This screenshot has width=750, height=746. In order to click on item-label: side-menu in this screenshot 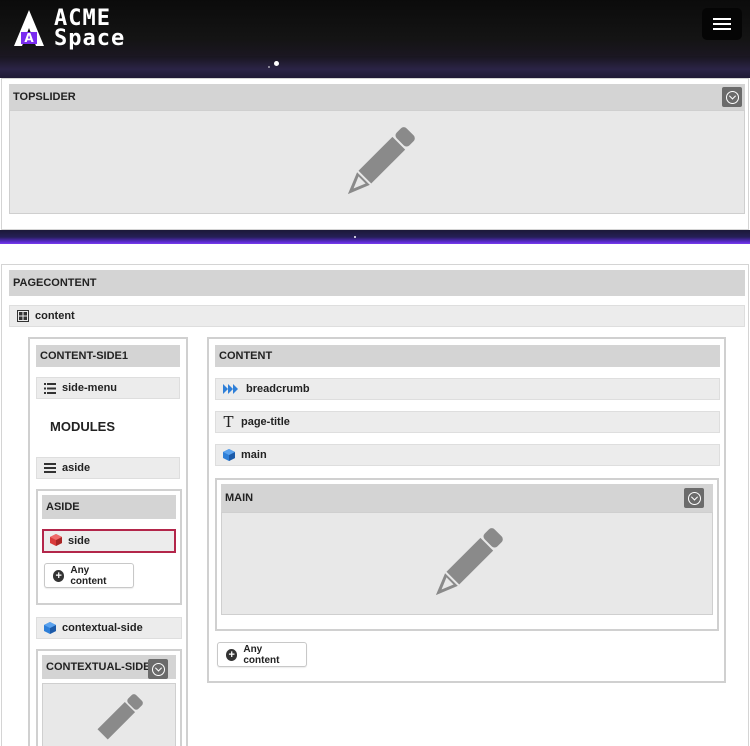, I will do `click(90, 388)`.